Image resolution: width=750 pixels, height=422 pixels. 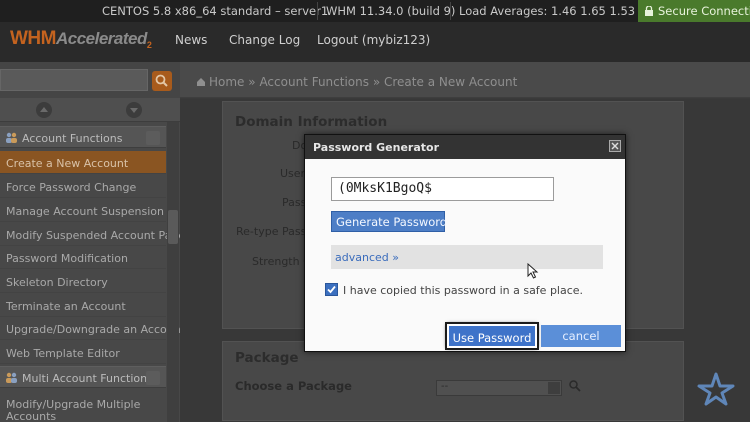 I want to click on sidebar-item-skeleton: Skeleton Directory, so click(x=83, y=281).